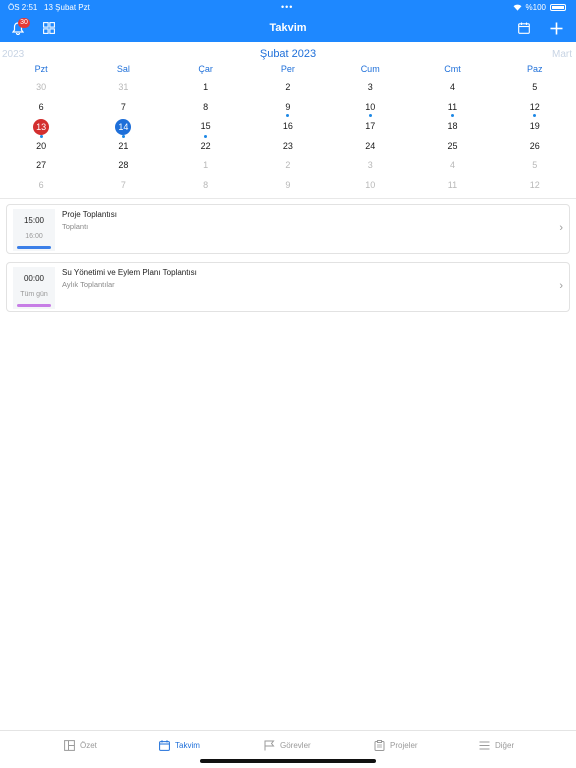 Image resolution: width=576 pixels, height=768 pixels. What do you see at coordinates (69, 745) in the screenshot?
I see `summary-icon` at bounding box center [69, 745].